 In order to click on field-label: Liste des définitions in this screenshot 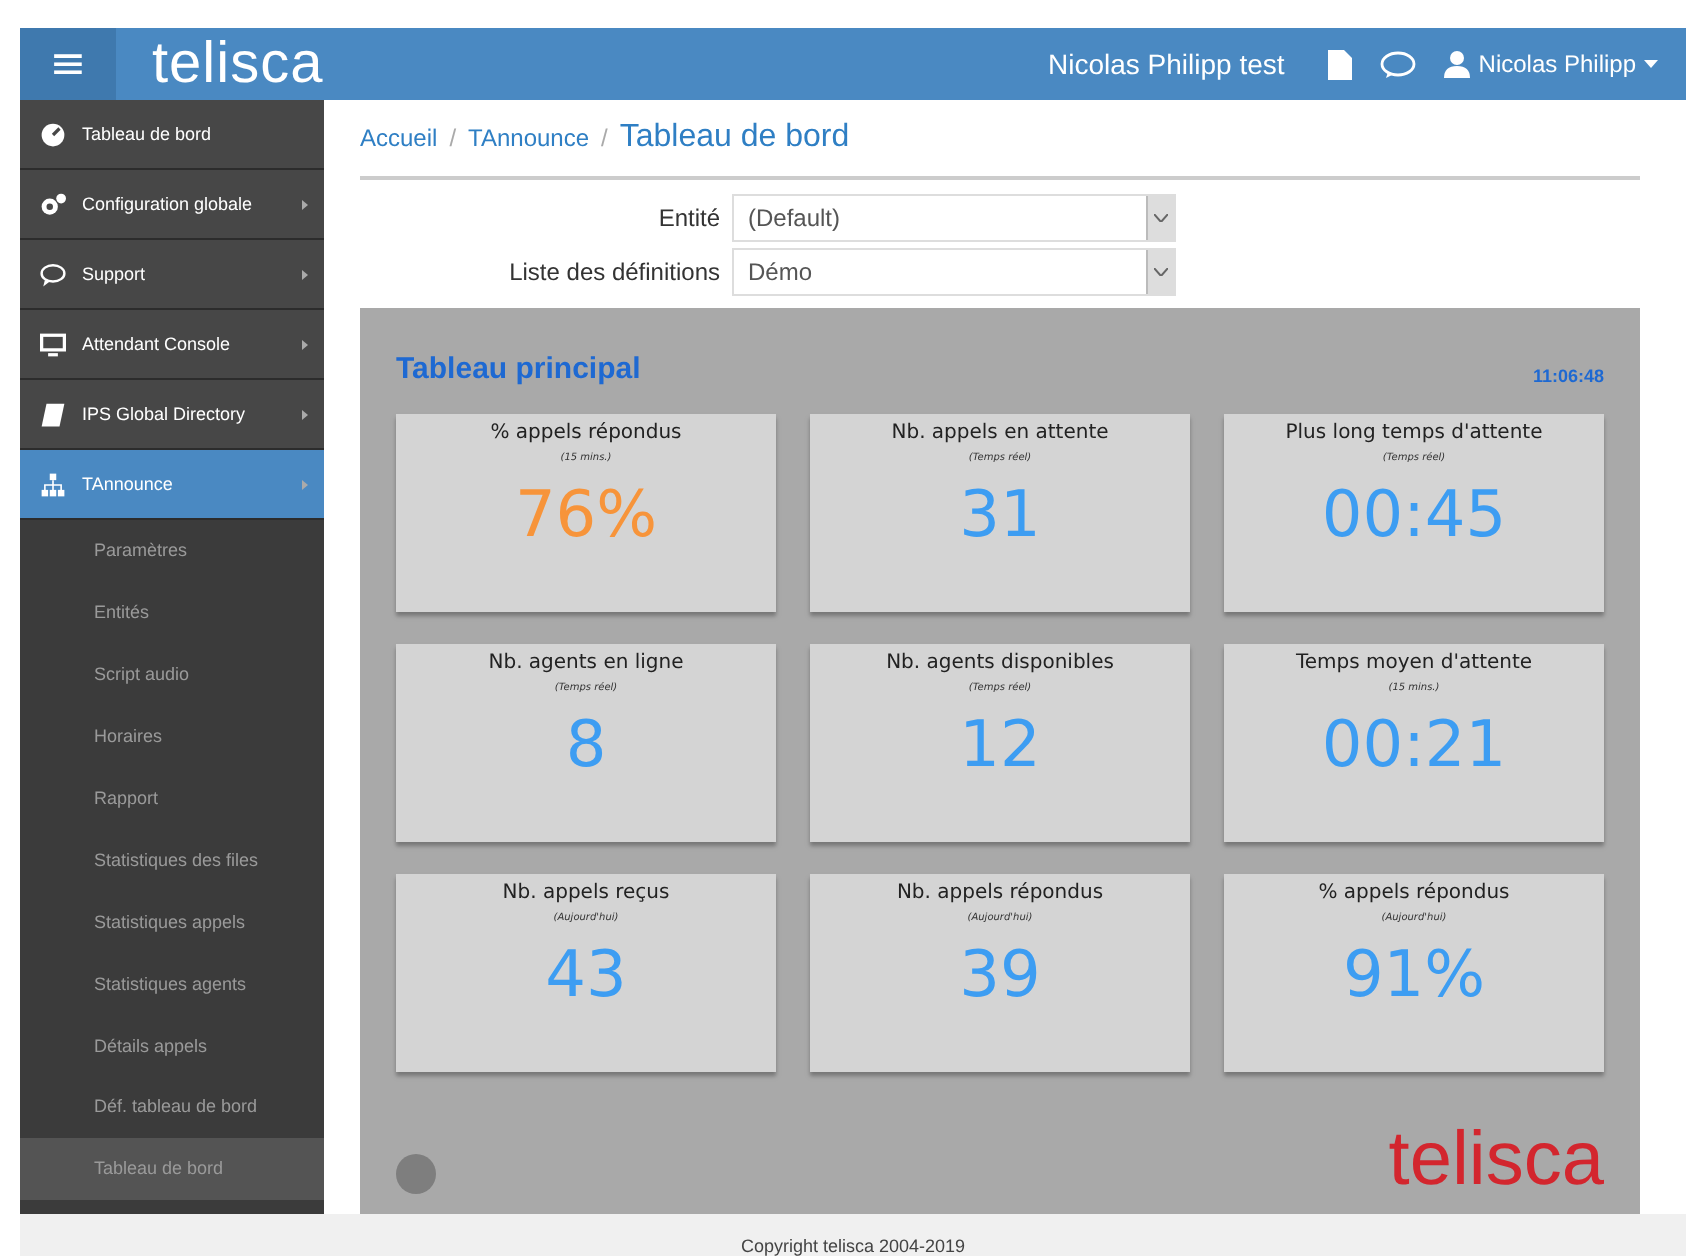, I will do `click(613, 272)`.